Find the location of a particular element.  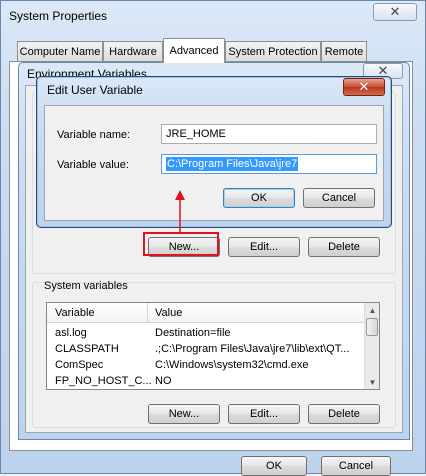

tab-system-protection: System Protection is located at coordinates (273, 51).